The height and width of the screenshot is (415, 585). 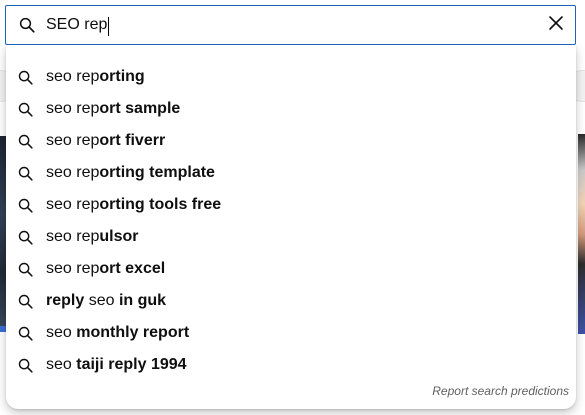 What do you see at coordinates (116, 364) in the screenshot?
I see `suggestion-text: seo taiji reply 1994` at bounding box center [116, 364].